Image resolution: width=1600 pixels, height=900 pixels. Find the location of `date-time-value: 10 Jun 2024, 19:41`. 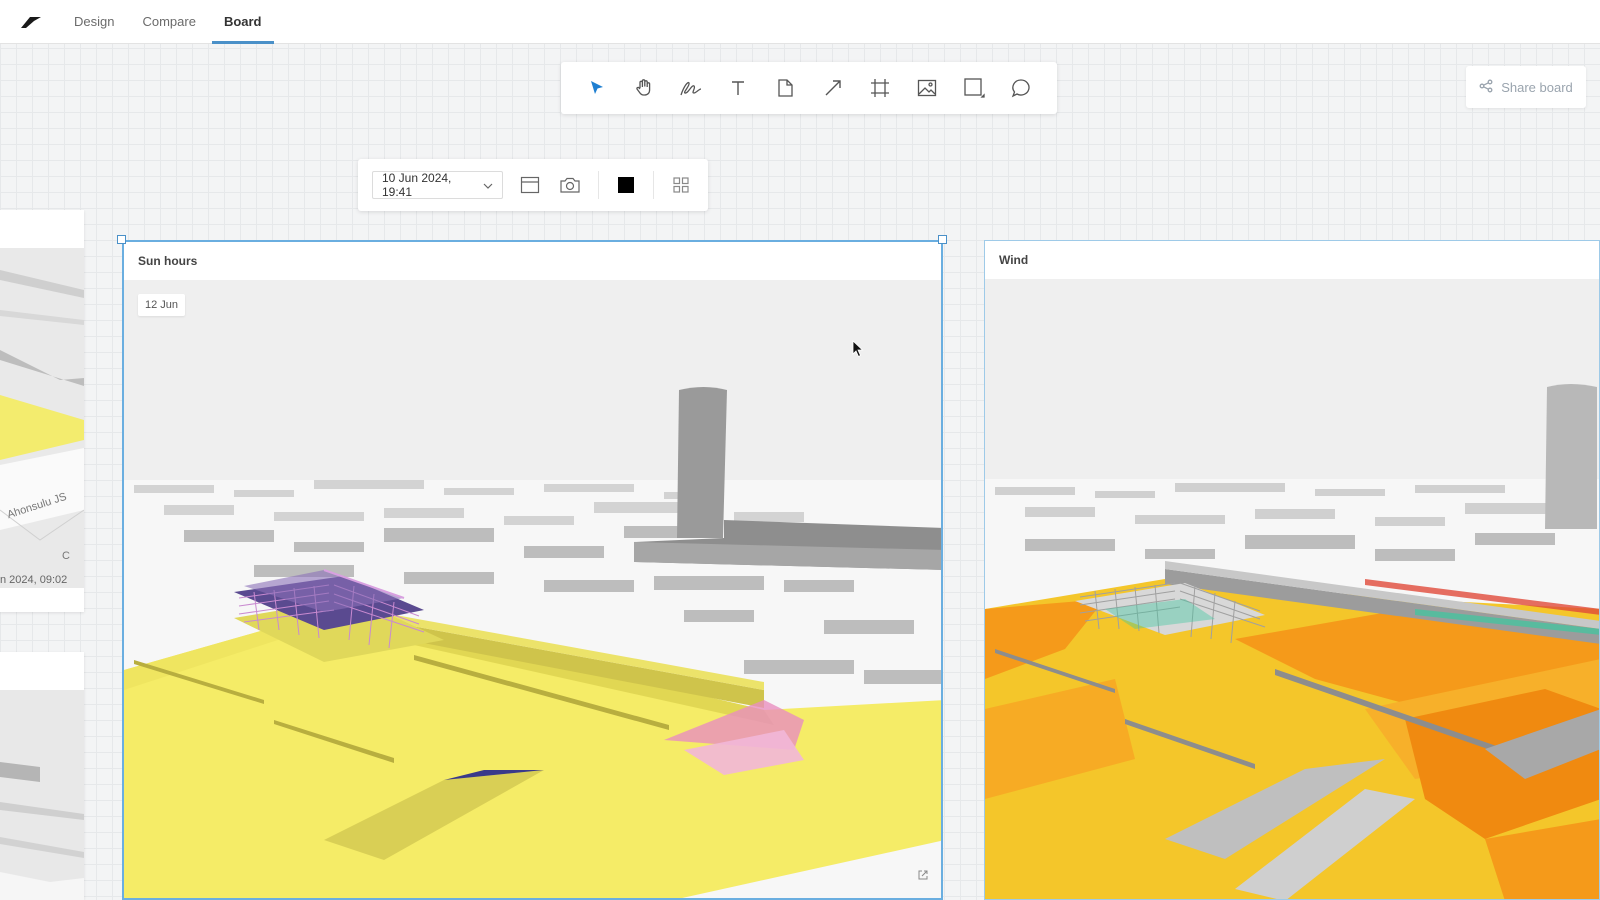

date-time-value: 10 Jun 2024, 19:41 is located at coordinates (417, 185).